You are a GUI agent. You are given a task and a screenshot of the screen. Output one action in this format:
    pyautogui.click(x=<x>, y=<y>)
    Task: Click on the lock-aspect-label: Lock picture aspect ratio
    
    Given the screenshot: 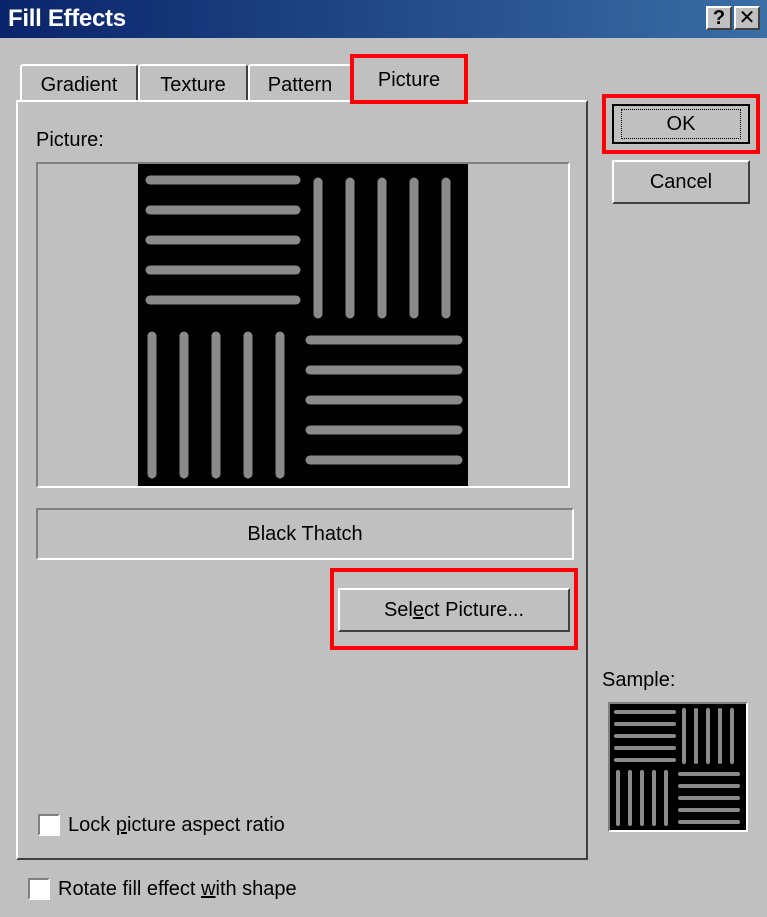 What is the action you would take?
    pyautogui.click(x=176, y=825)
    